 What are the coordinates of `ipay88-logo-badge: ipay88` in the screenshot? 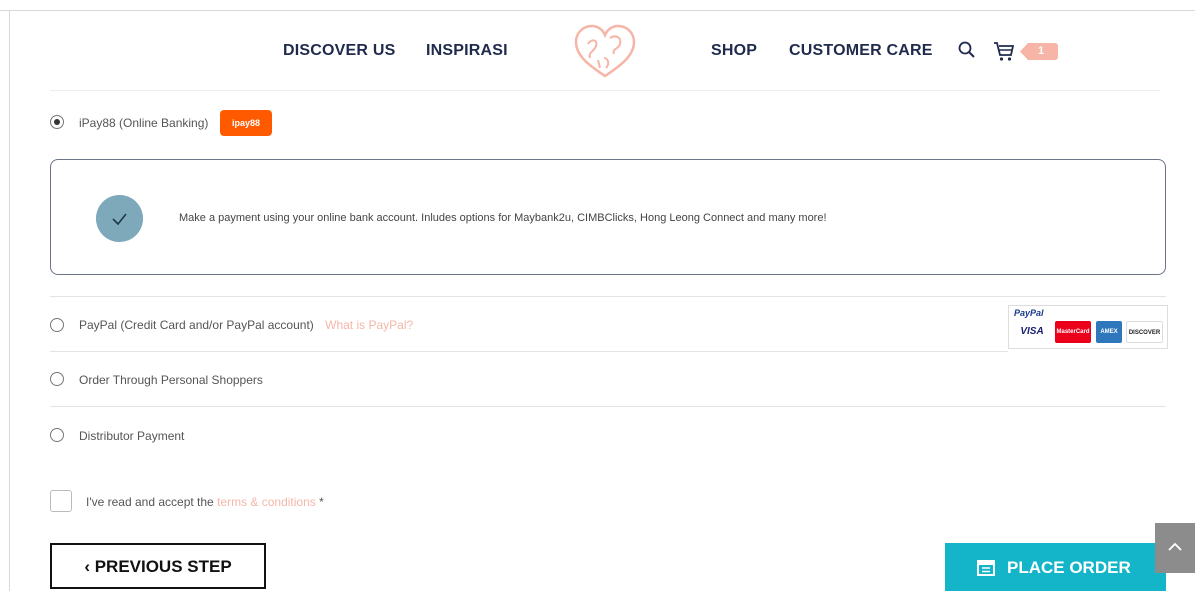 It's located at (246, 123).